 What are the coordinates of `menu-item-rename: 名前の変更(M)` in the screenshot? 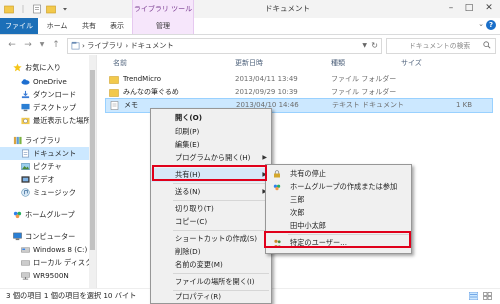 It's located at (211, 265).